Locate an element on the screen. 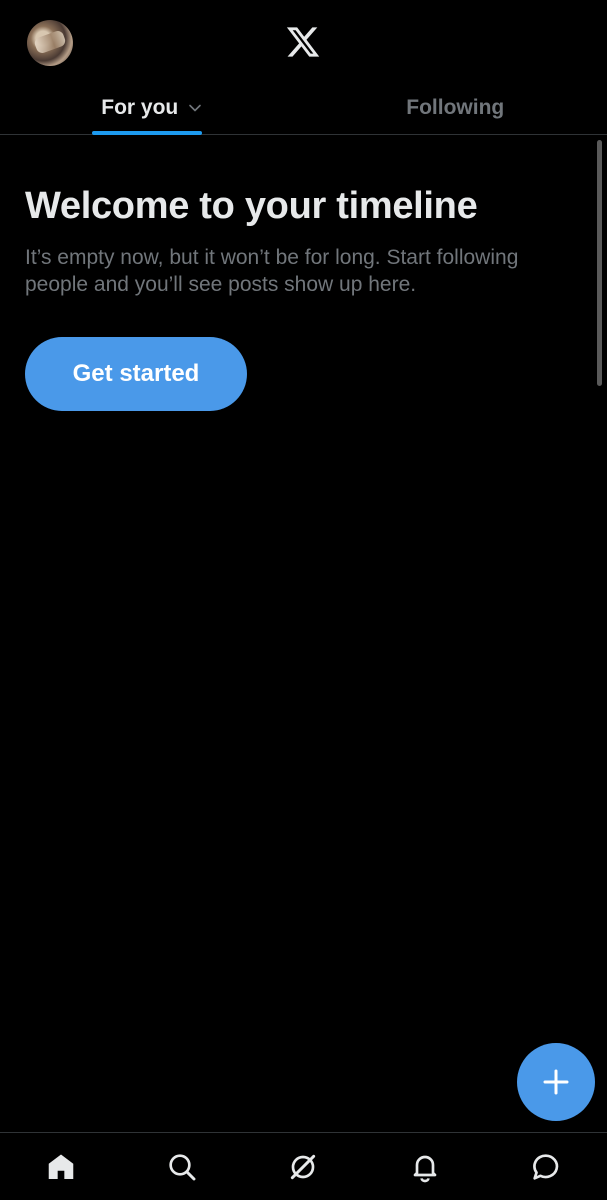 This screenshot has width=607, height=1200. compose-post-button is located at coordinates (556, 1082).